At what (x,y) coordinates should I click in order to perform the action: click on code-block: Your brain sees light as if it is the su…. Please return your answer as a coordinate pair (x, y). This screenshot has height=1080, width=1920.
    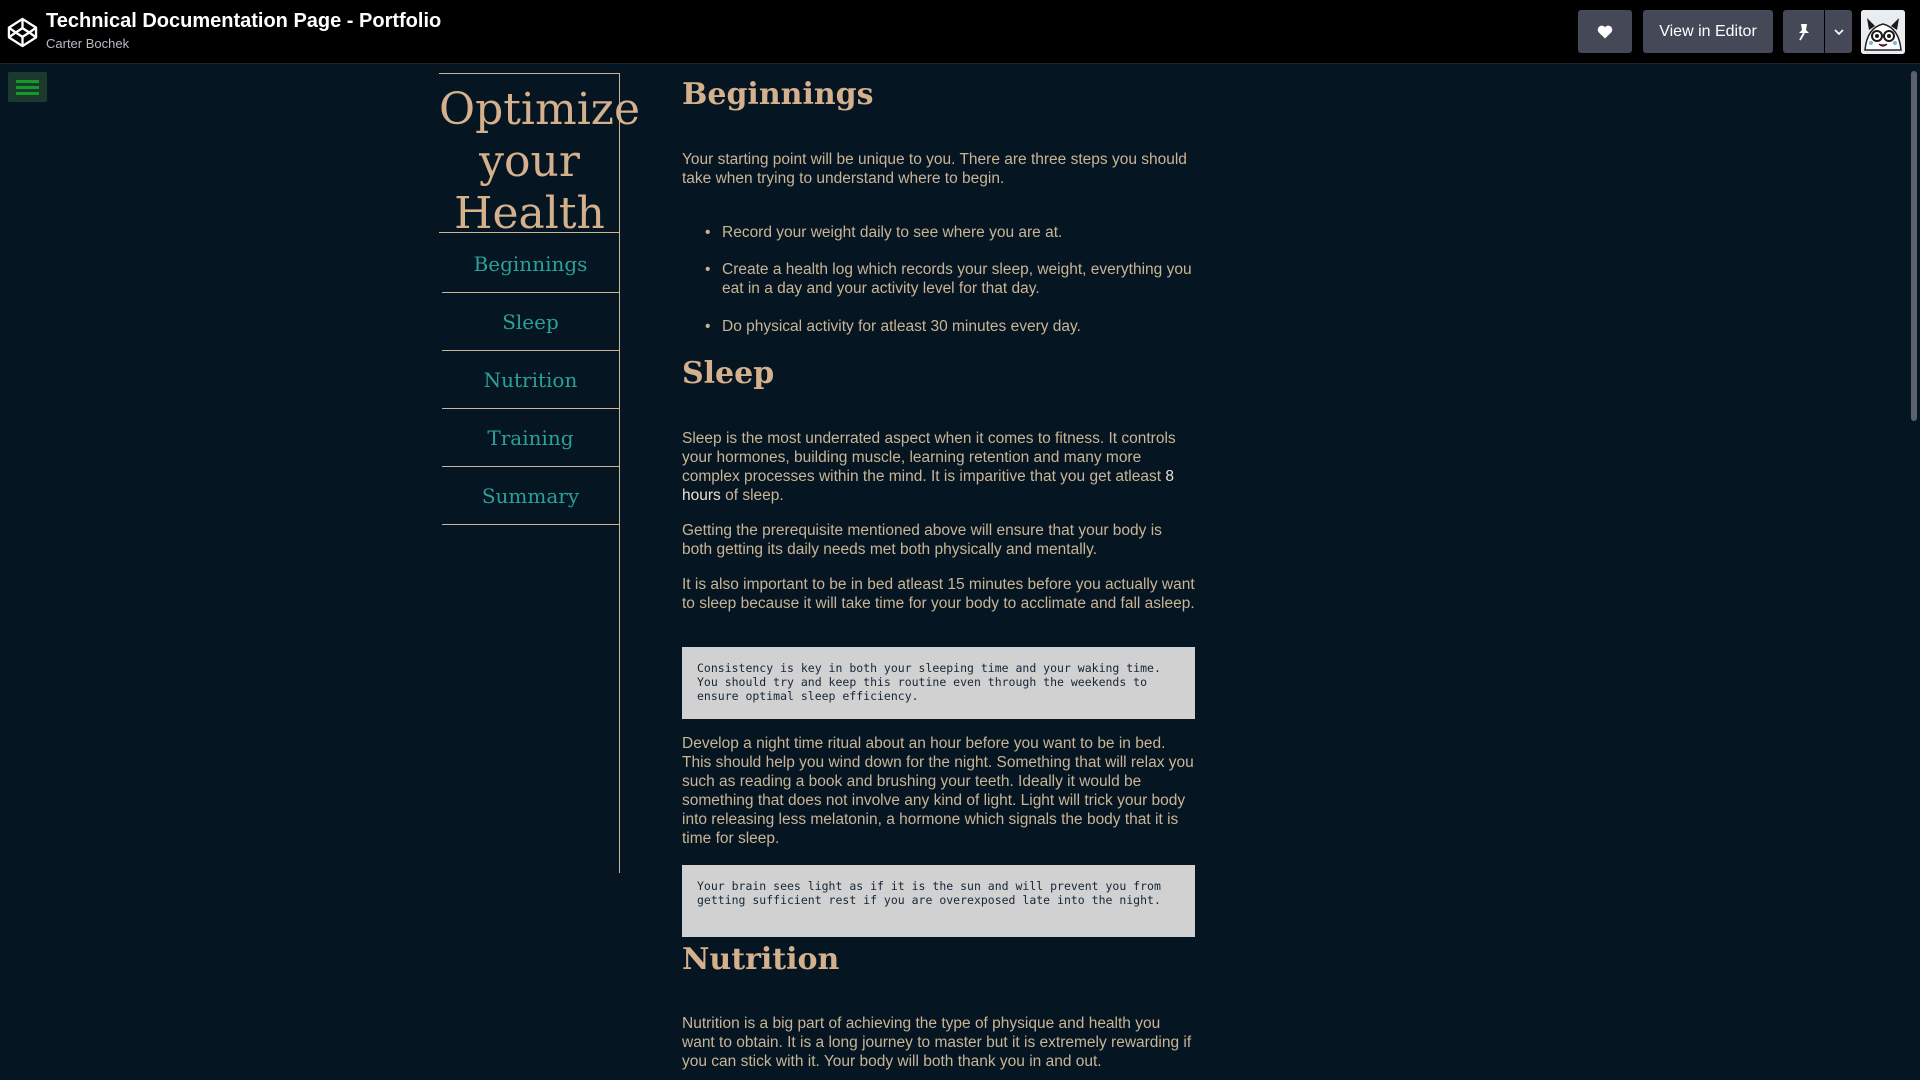
    Looking at the image, I should click on (938, 901).